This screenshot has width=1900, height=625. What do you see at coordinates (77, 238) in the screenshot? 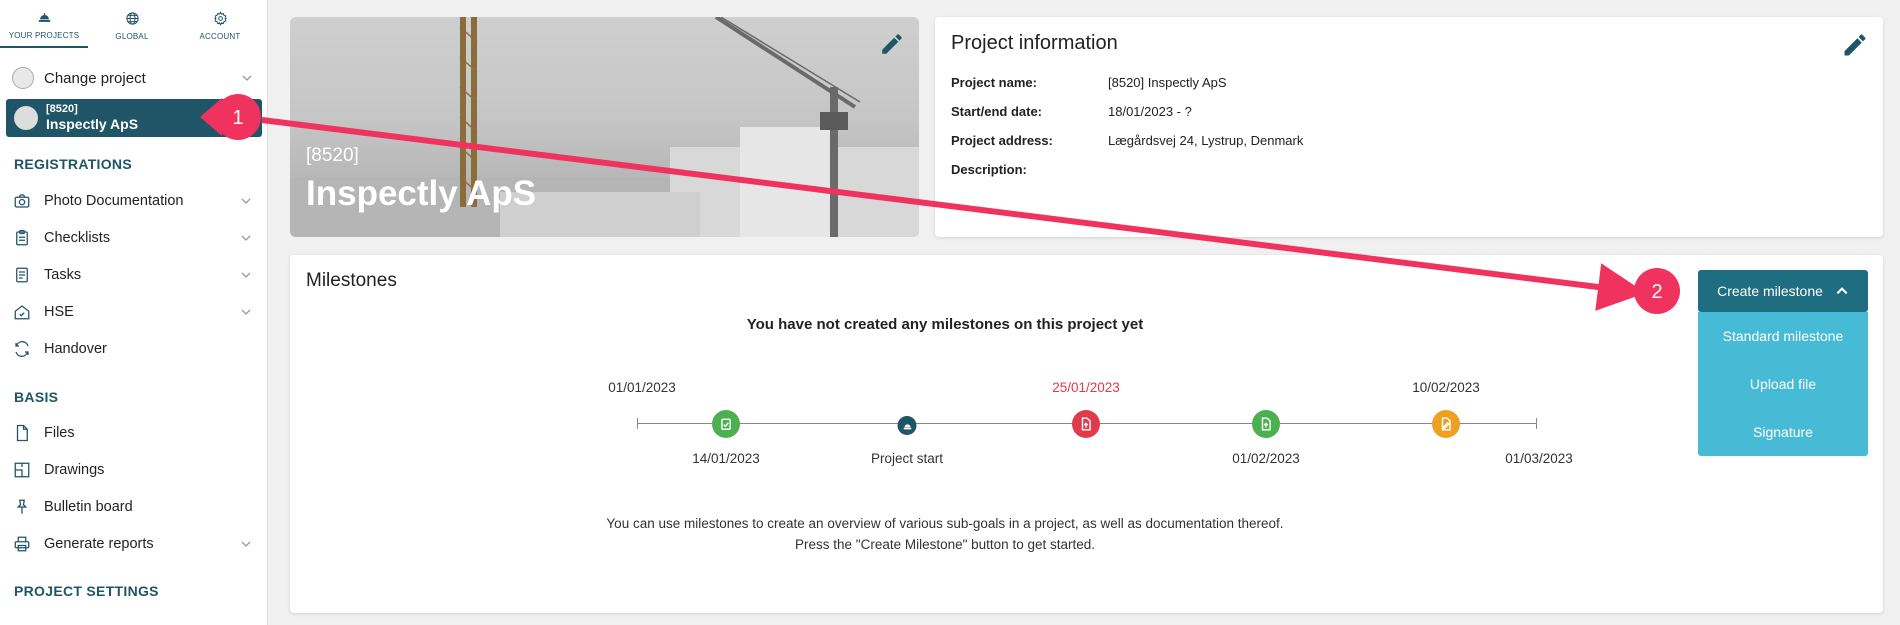
I see `sidebar-item-label: Checklists` at bounding box center [77, 238].